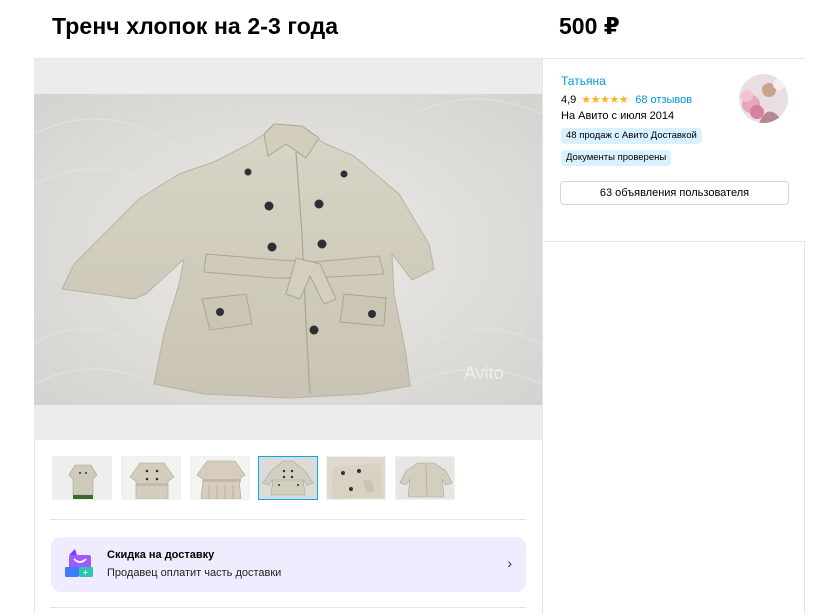  I want to click on thumbnail-strip, so click(288, 479).